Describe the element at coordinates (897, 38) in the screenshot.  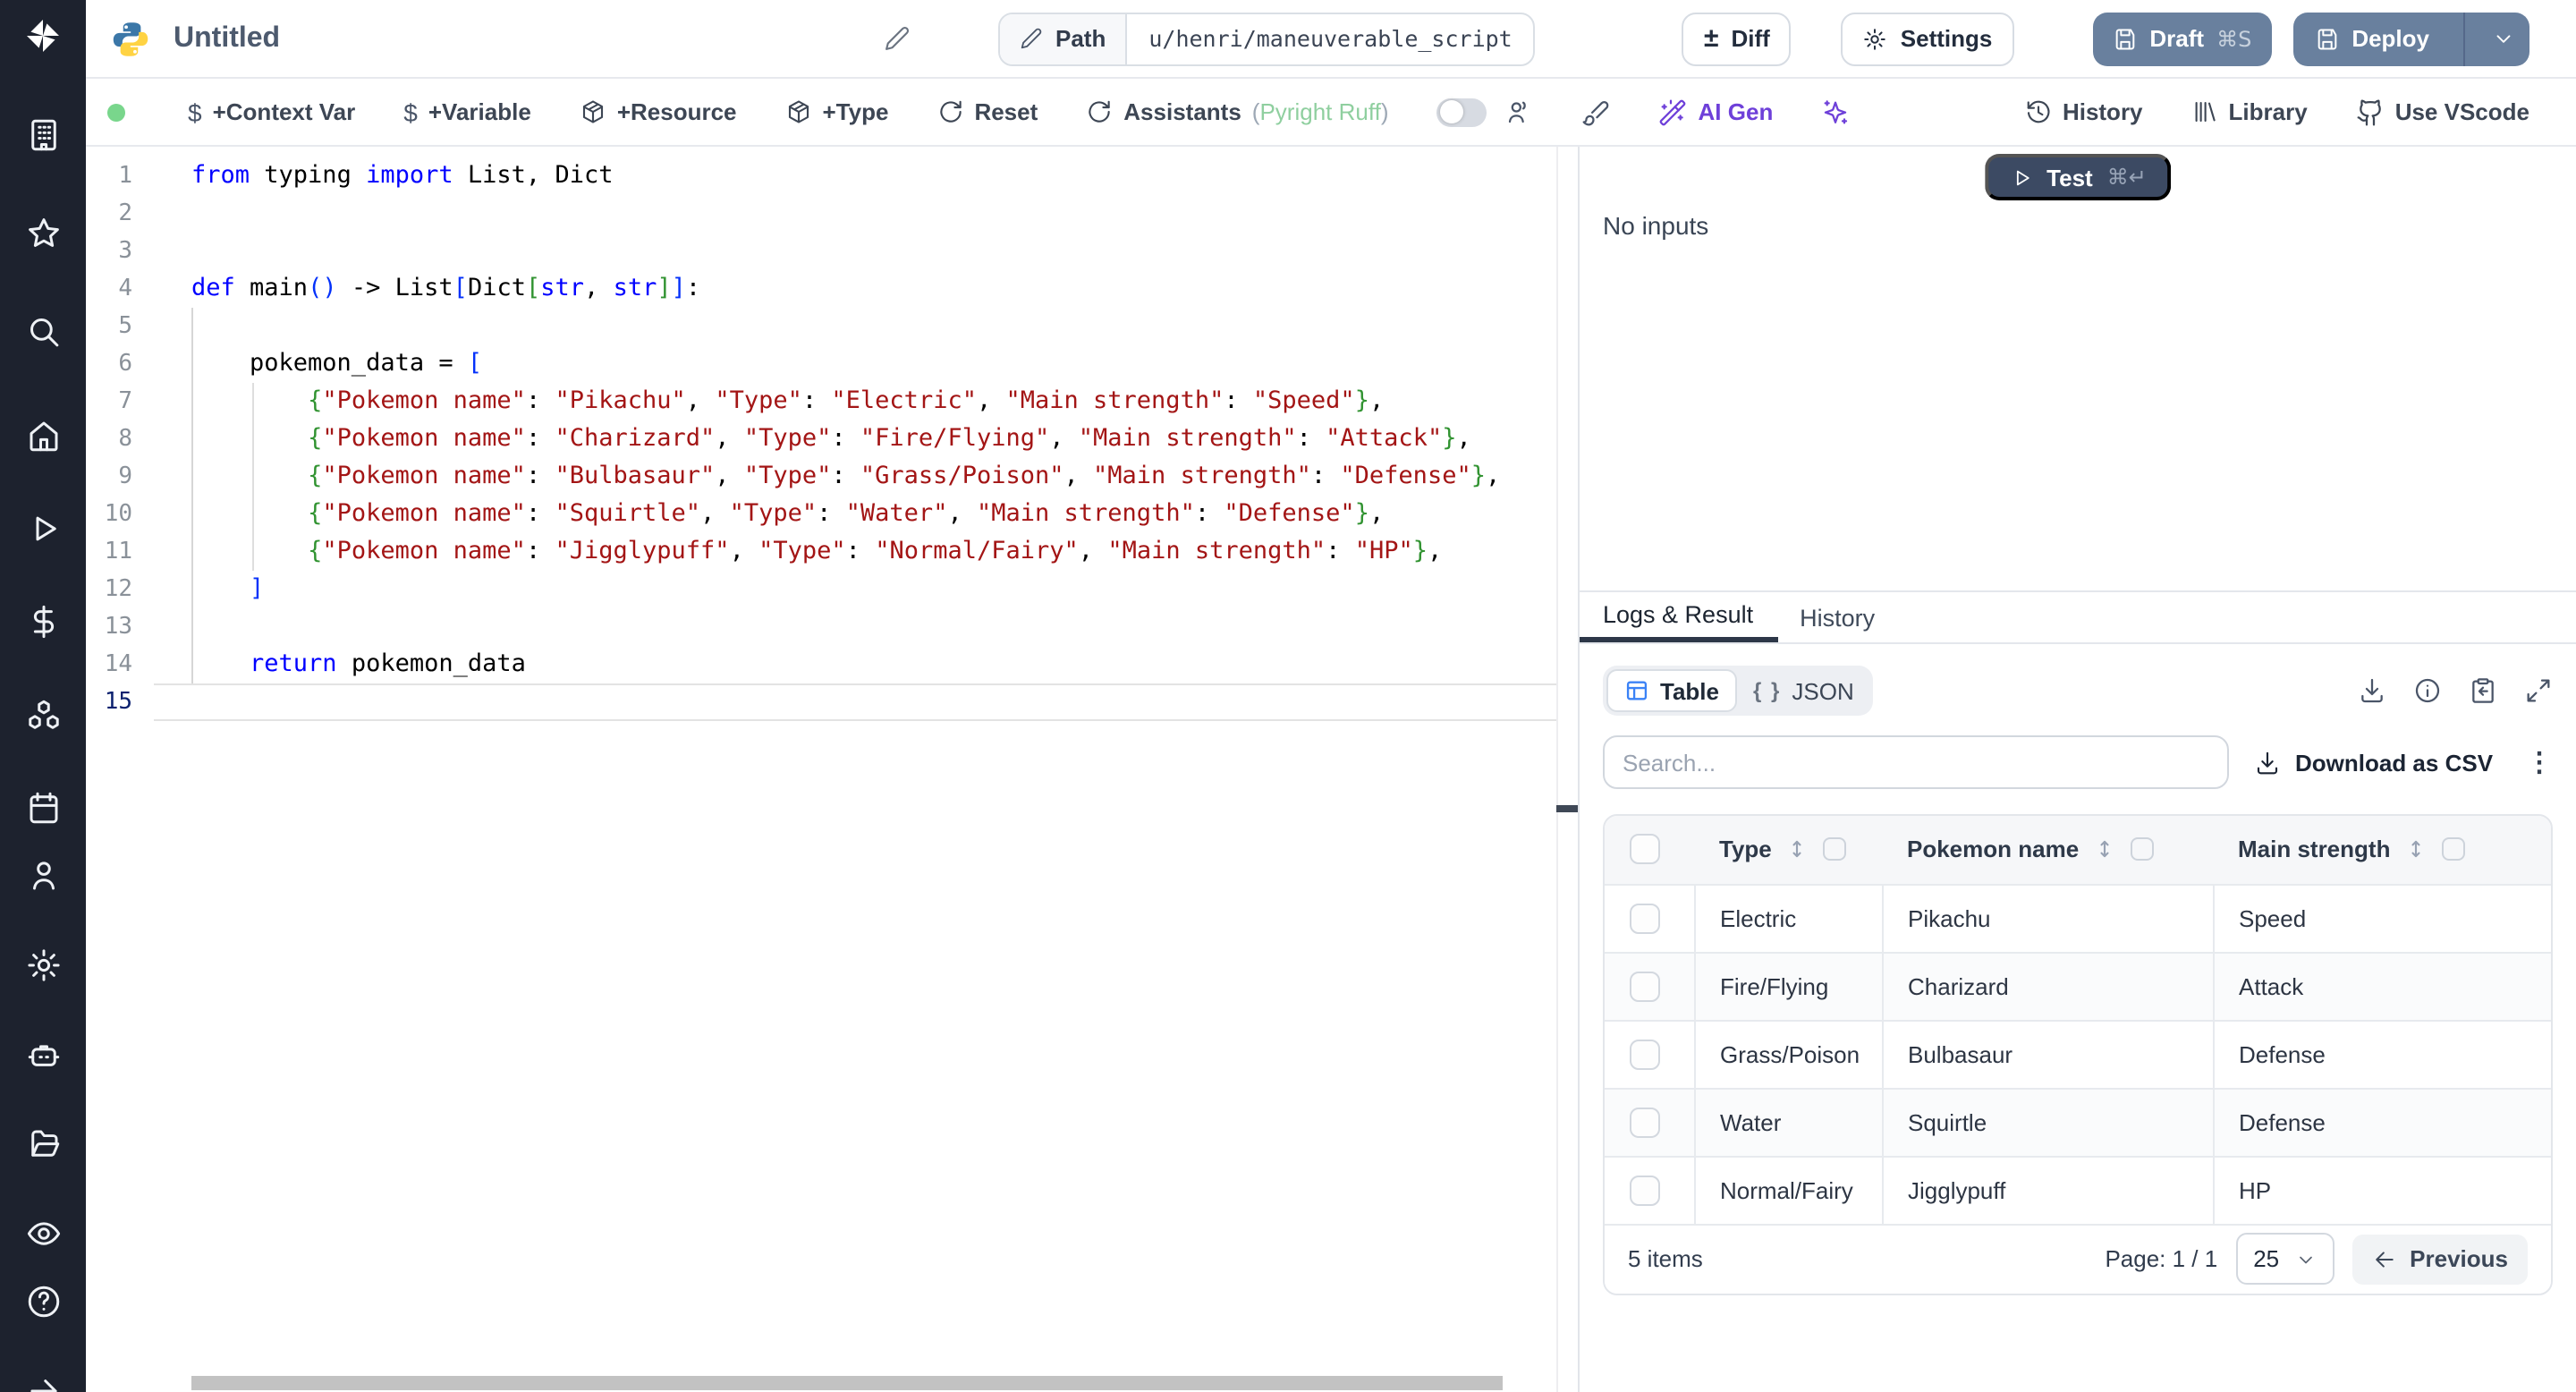
I see `edit-summary-button` at that location.